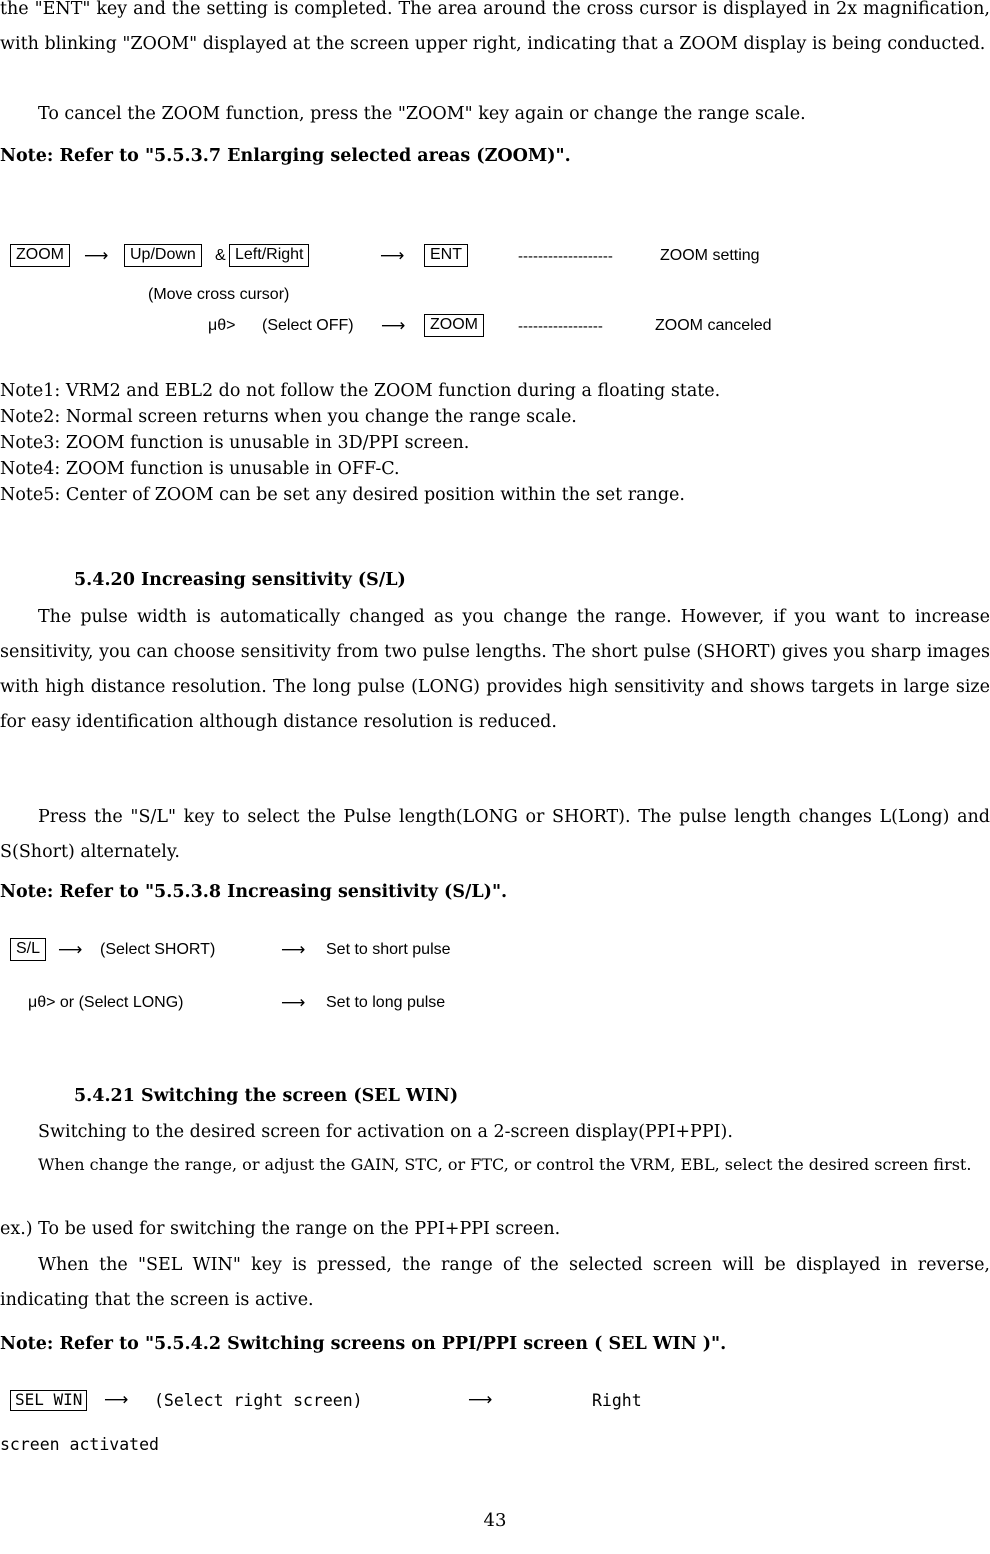 Image resolution: width=990 pixels, height=1554 pixels. I want to click on label-select-right-screen: (Select right screen), so click(258, 1400).